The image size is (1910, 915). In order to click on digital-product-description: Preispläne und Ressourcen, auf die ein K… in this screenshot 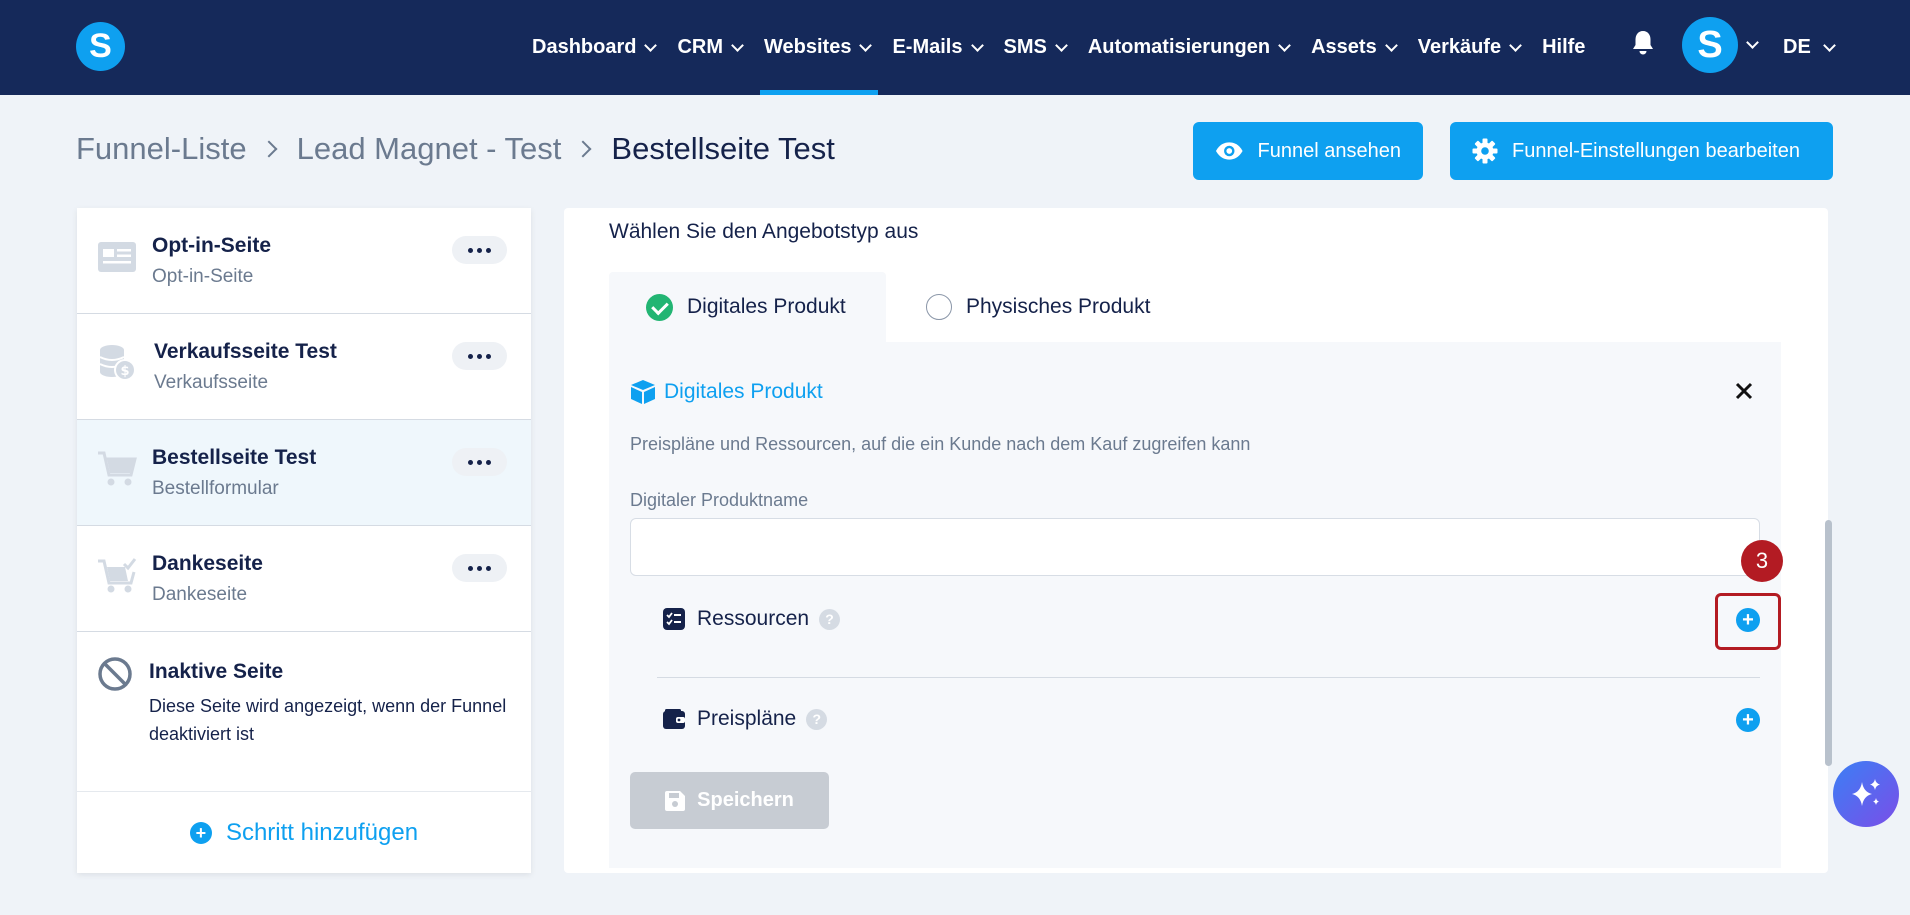, I will do `click(940, 444)`.